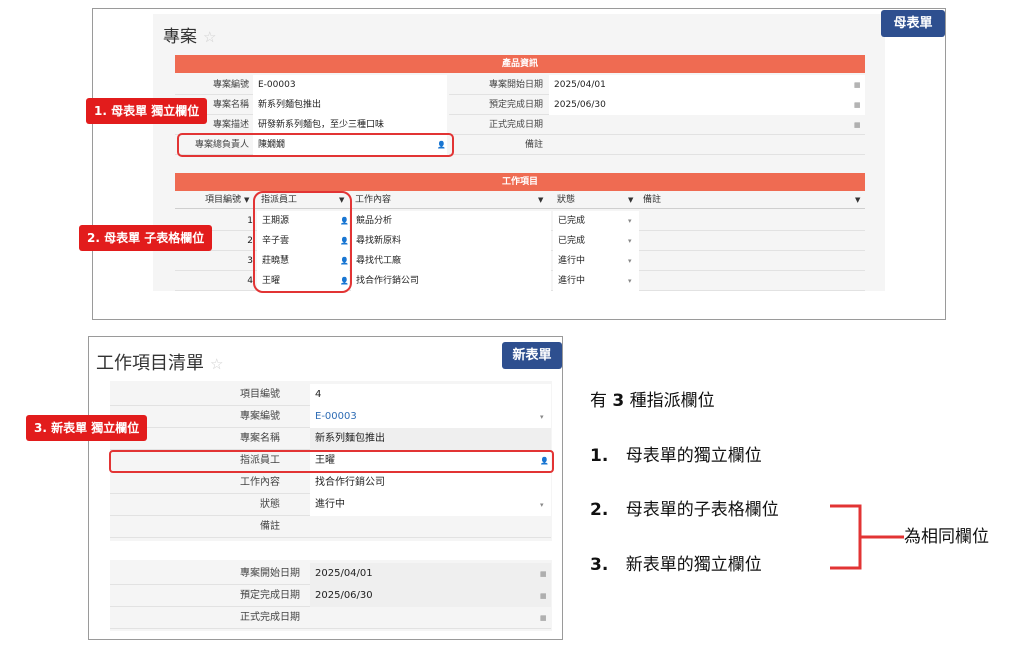 The image size is (1029, 654). I want to click on notes-item-3: 3. 新表單的獨立欄位, so click(676, 565).